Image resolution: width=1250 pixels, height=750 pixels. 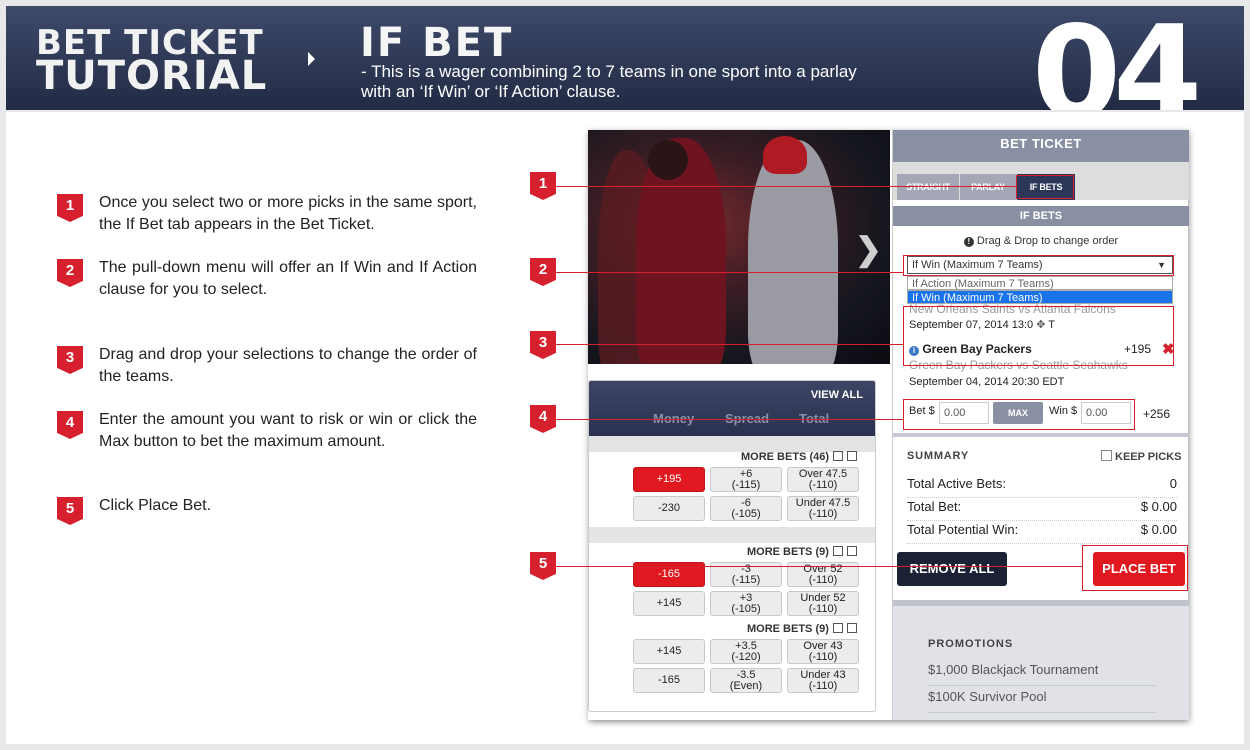 What do you see at coordinates (746, 608) in the screenshot?
I see `odds-price: (-105)` at bounding box center [746, 608].